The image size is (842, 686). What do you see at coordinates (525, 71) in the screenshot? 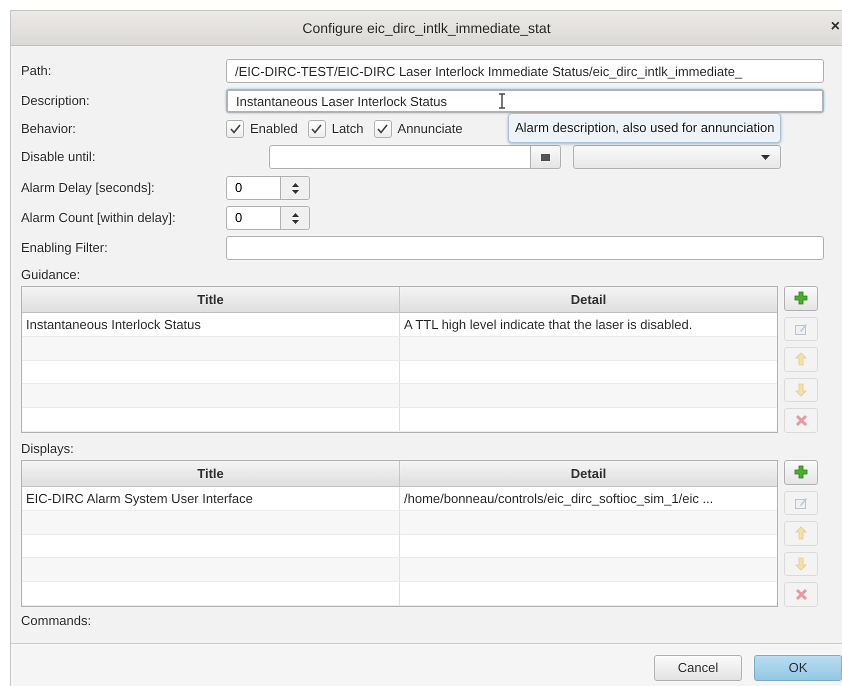
I see `path-field: /EIC-DIRC-TEST/EIC-DIRC Laser Interlock Immediate Status/eic_dirc_intlk_immediate_` at bounding box center [525, 71].